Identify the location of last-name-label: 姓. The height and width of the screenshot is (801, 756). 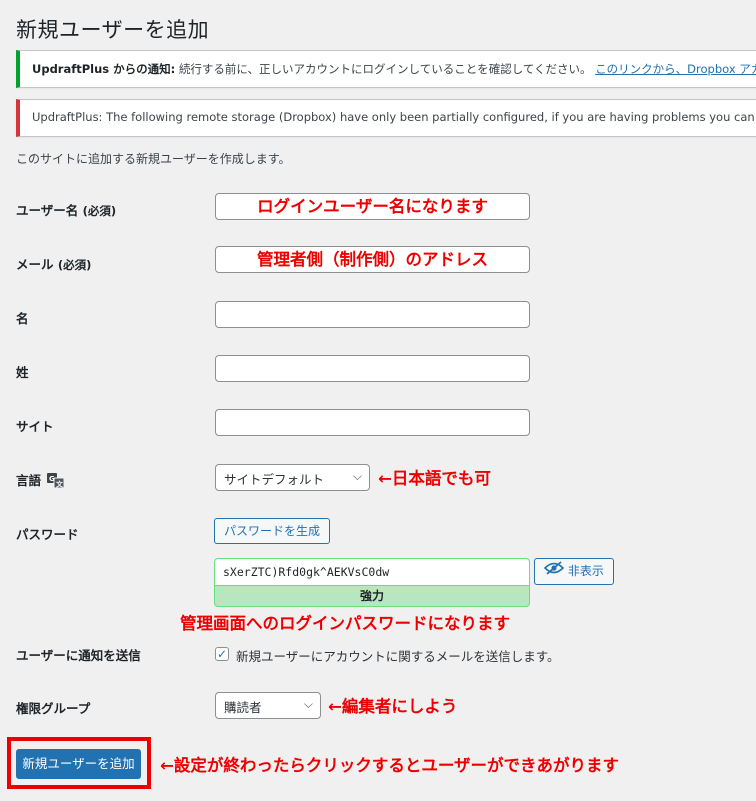
(22, 372).